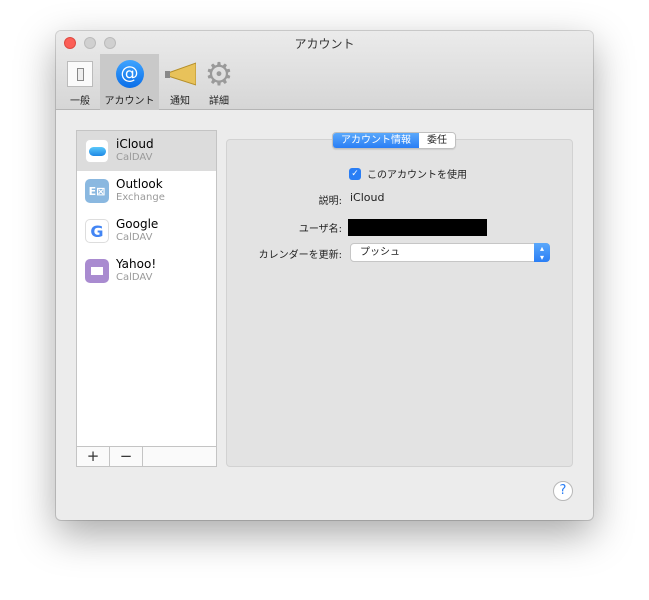 Image resolution: width=649 pixels, height=600 pixels. I want to click on tab-notifications: 通知, so click(180, 82).